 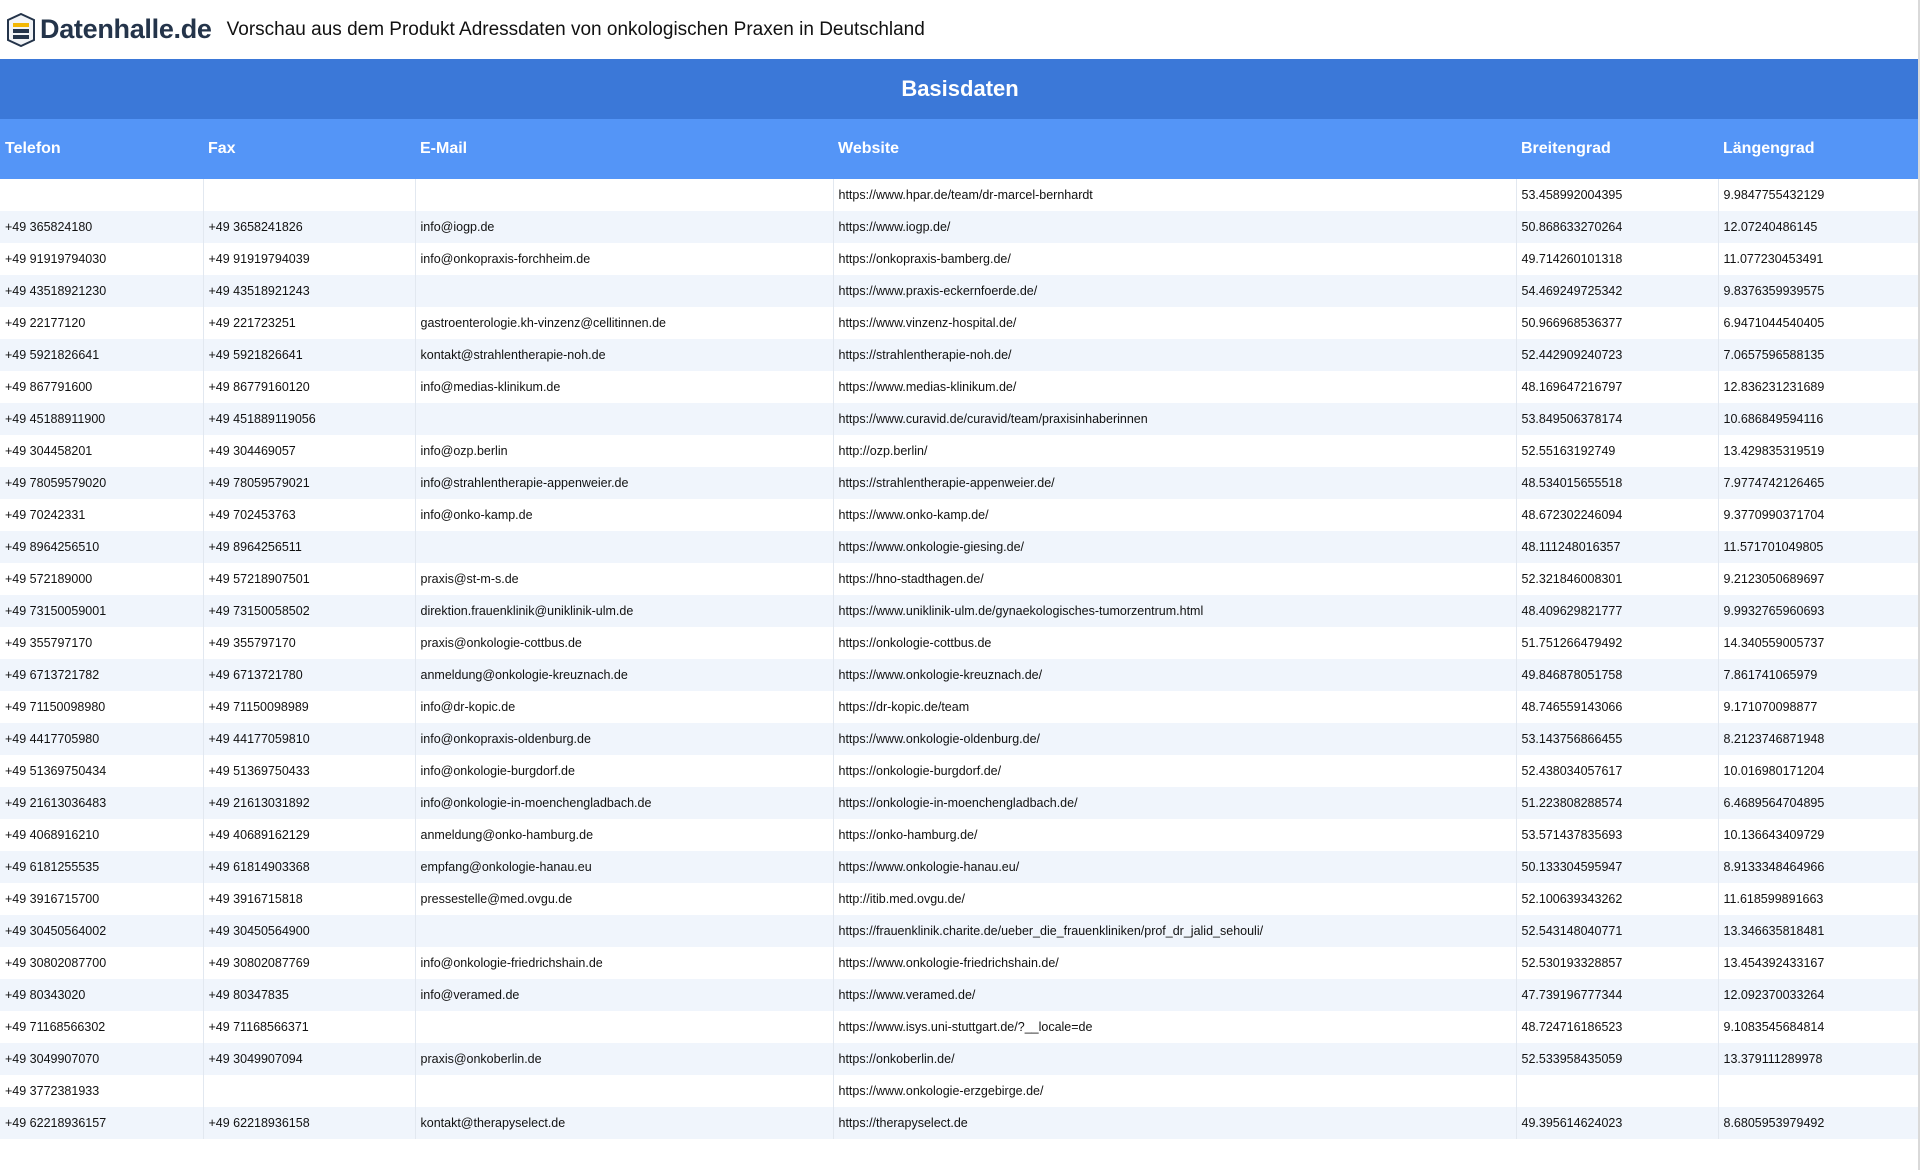 What do you see at coordinates (101, 483) in the screenshot?
I see `telefon-cell: +49 78059579020` at bounding box center [101, 483].